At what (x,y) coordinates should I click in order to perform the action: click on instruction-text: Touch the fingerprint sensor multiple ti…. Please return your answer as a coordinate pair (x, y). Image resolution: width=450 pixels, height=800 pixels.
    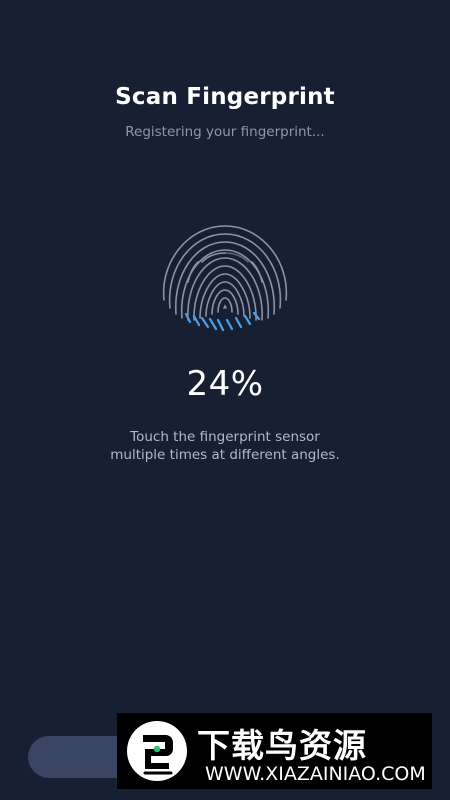
    Looking at the image, I should click on (225, 446).